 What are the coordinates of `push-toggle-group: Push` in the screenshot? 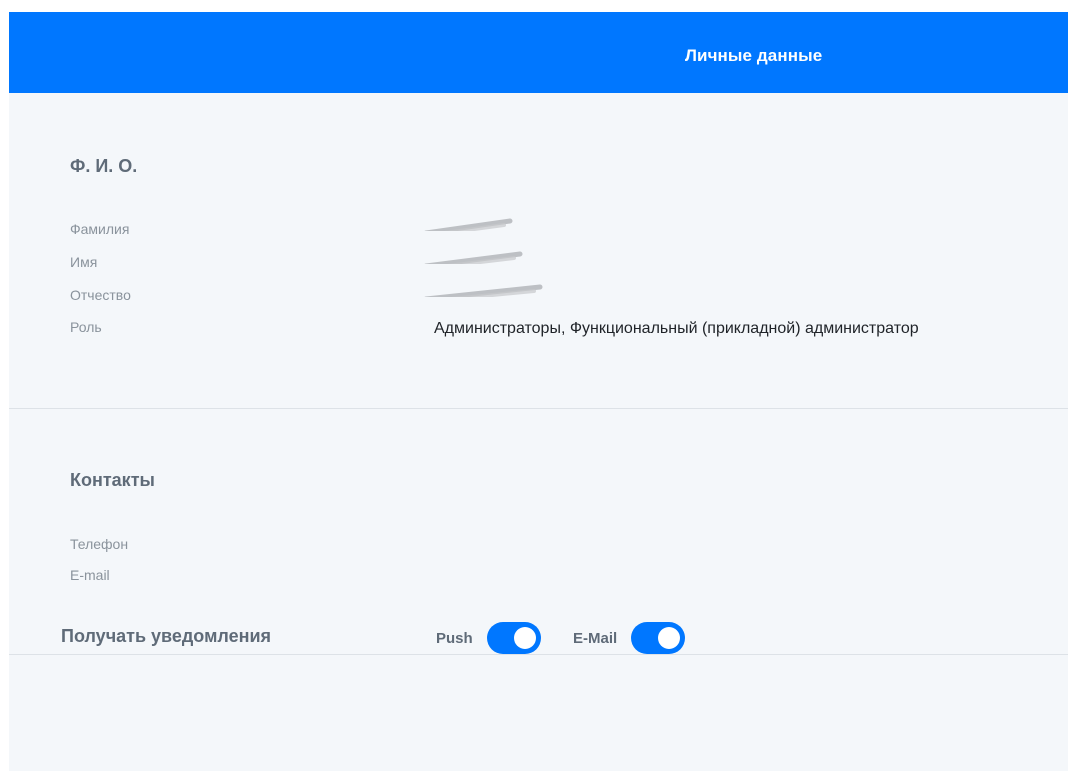 It's located at (488, 638).